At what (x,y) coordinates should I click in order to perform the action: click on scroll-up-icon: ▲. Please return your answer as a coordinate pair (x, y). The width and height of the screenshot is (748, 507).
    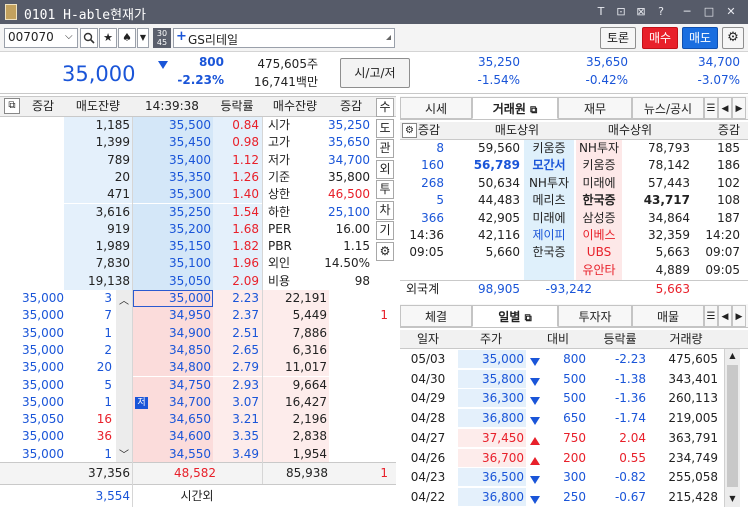
    Looking at the image, I should click on (732, 356).